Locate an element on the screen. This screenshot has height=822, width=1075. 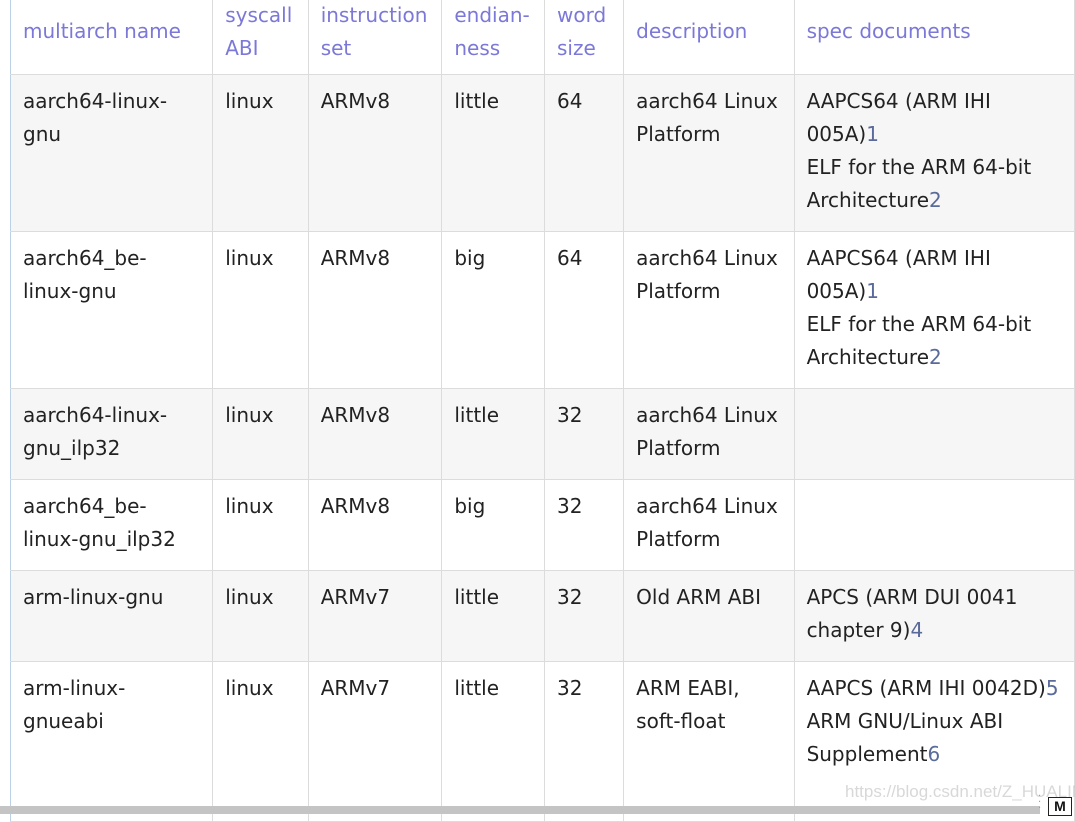
scrollbar-grip-icon: · · · is located at coordinates (1040, 803).